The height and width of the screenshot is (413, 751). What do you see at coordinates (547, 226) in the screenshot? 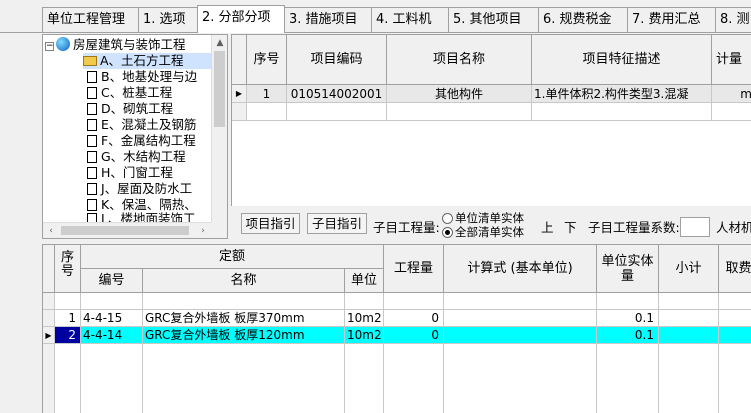
I see `move-up-button: 上` at bounding box center [547, 226].